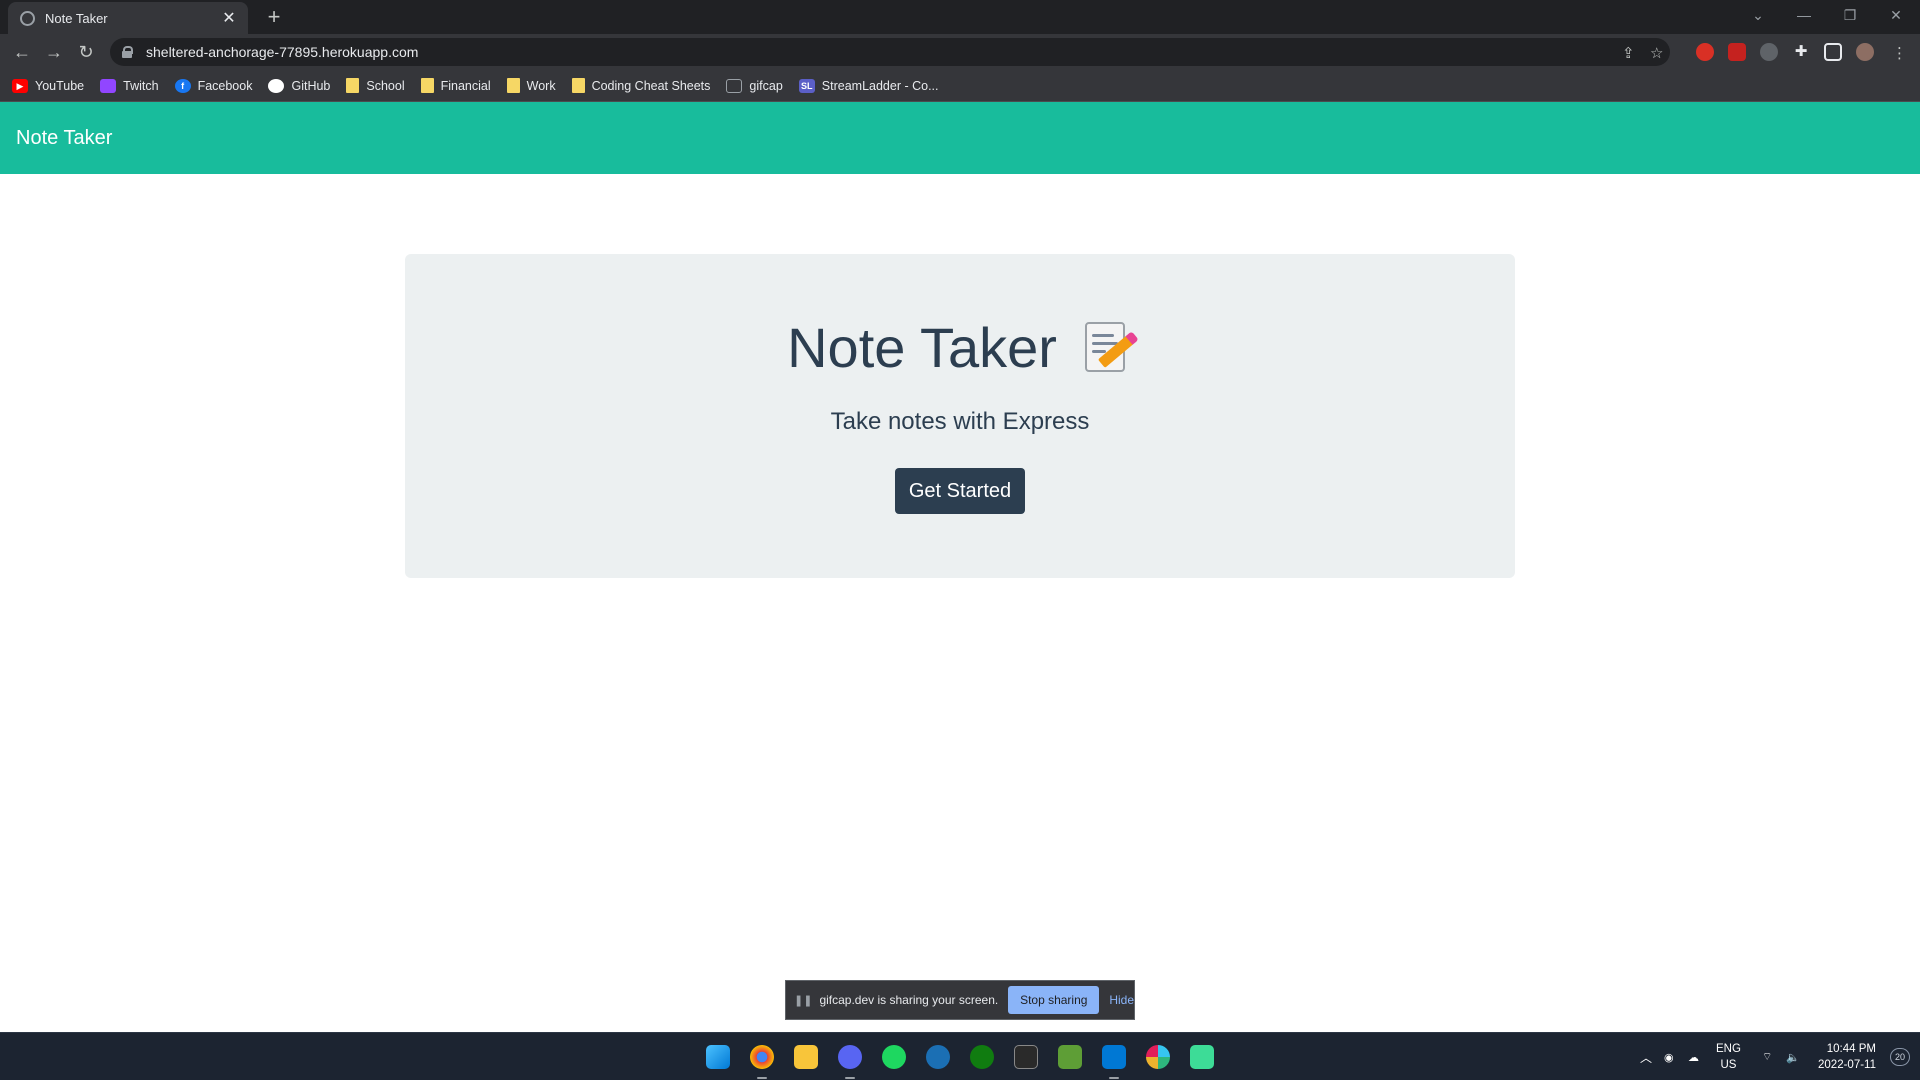 The height and width of the screenshot is (1080, 1920). Describe the element at coordinates (909, 1000) in the screenshot. I see `share-message: gifcap.dev is sharing your screen.` at that location.